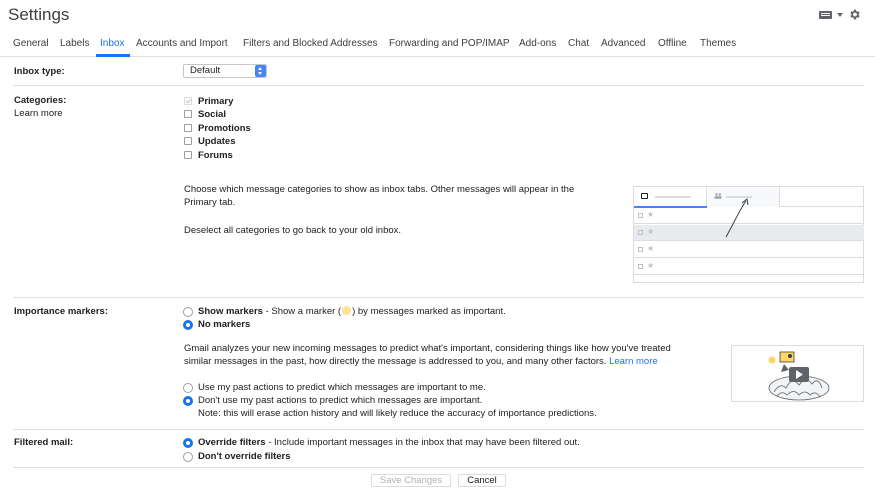 This screenshot has width=875, height=490. What do you see at coordinates (112, 43) in the screenshot?
I see `tab-inbox: Inbox` at bounding box center [112, 43].